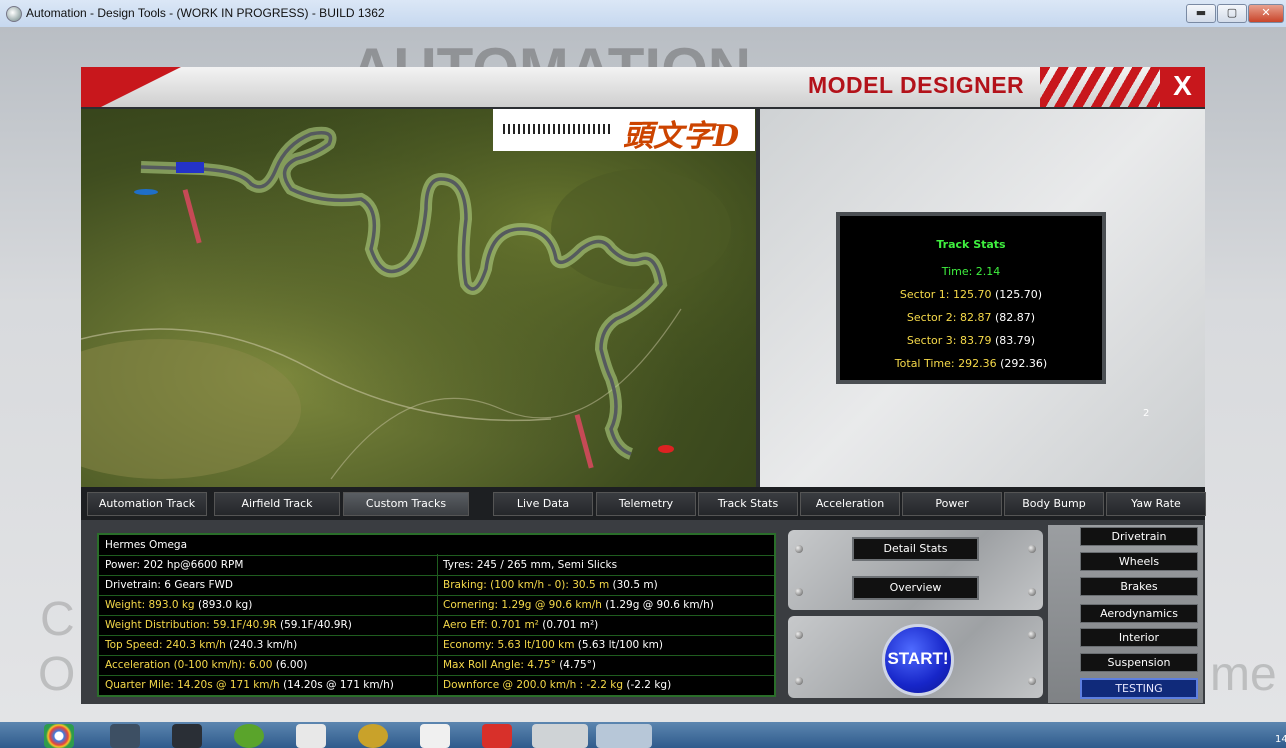 The image size is (1286, 748). Describe the element at coordinates (192, 685) in the screenshot. I see `quarter-value: Quarter Mile: 14.20s @ 171 km/h` at that location.